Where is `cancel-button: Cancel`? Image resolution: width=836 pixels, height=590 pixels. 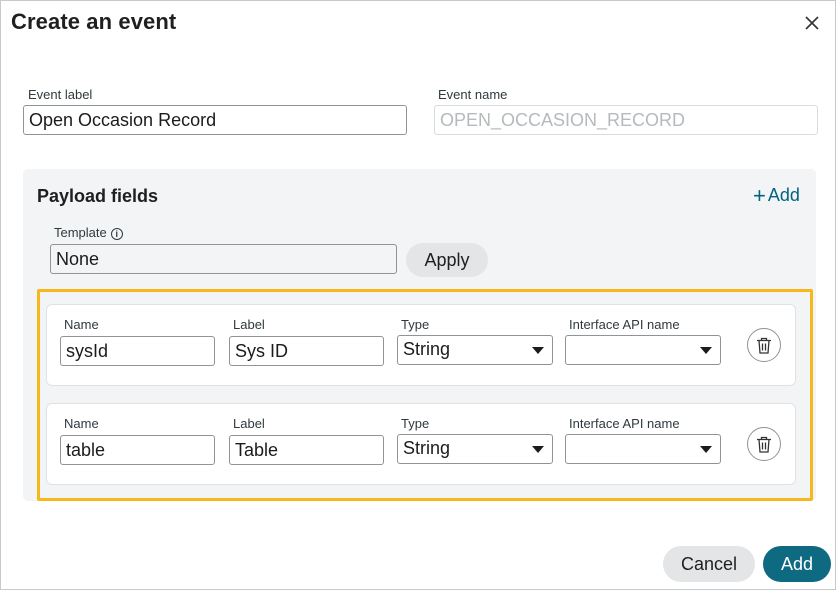
cancel-button: Cancel is located at coordinates (709, 564).